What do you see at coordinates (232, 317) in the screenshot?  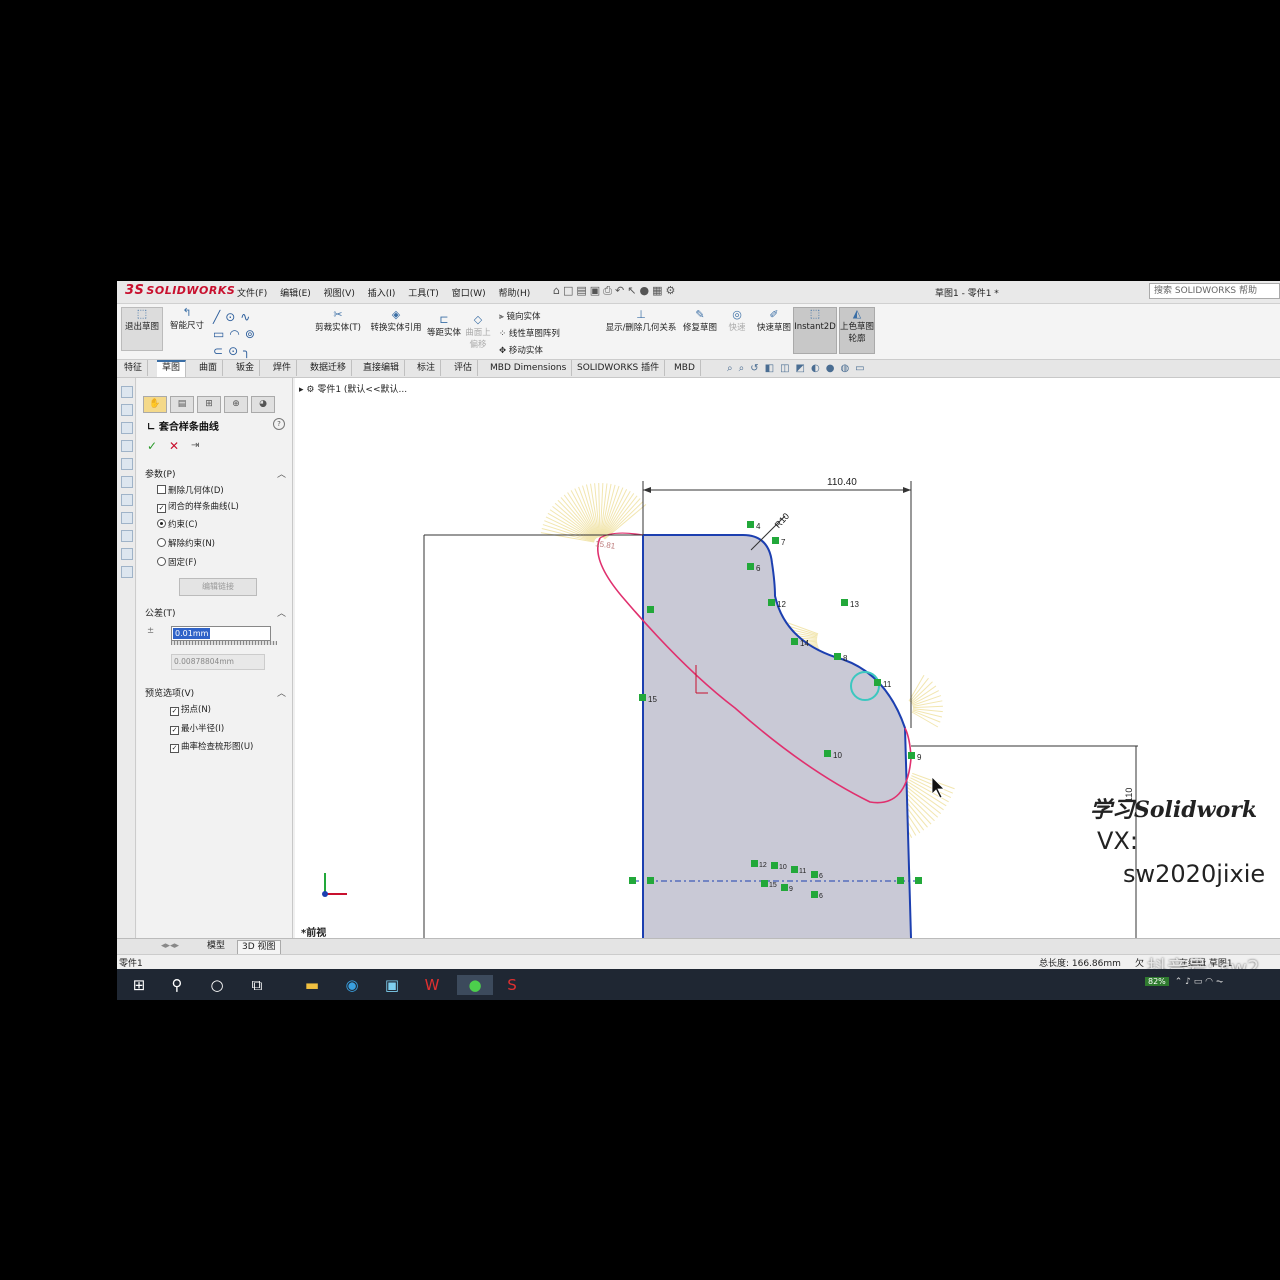 I see `circle-icon: ⊙` at bounding box center [232, 317].